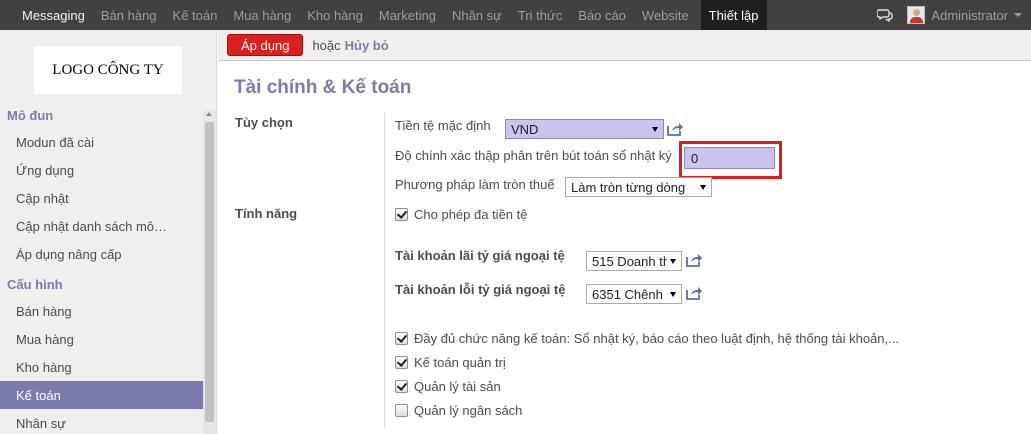 This screenshot has height=434, width=1031. I want to click on sidebar-item-config-accounting: Kế toán, so click(101, 395).